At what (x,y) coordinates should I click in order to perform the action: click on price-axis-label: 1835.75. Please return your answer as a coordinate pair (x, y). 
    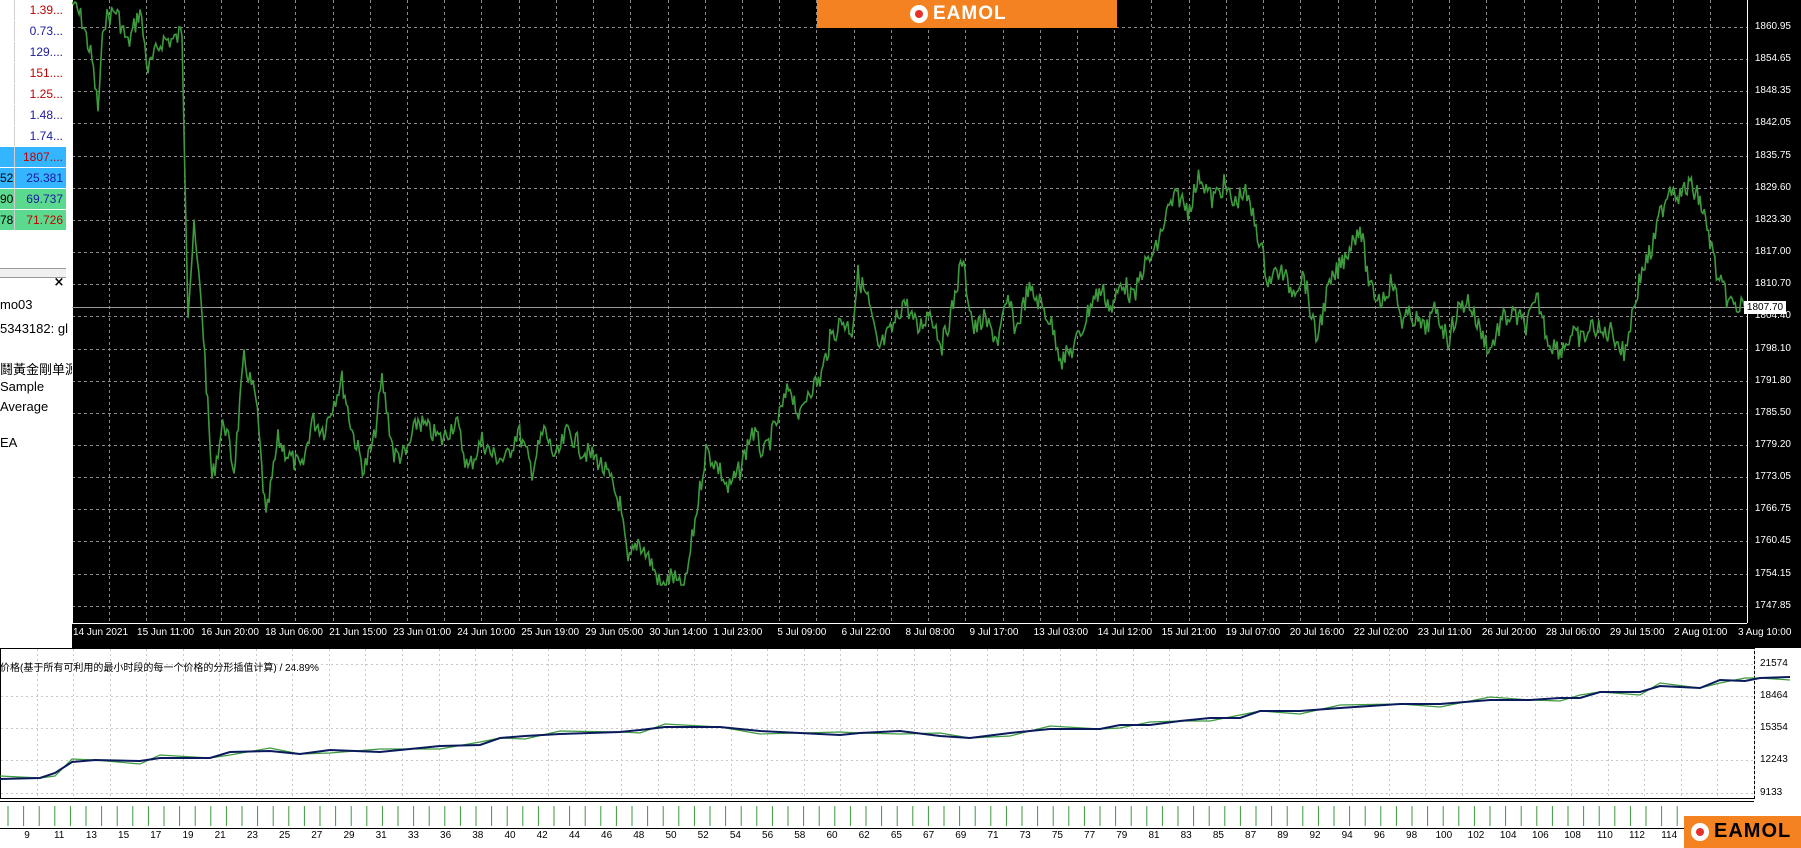
    Looking at the image, I should click on (1772, 155).